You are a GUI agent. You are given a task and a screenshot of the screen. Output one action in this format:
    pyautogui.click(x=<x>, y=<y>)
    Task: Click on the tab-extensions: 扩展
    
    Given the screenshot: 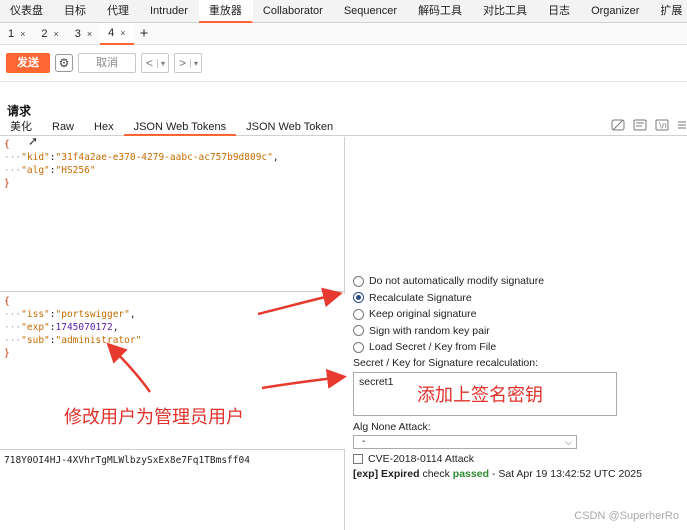 What is the action you would take?
    pyautogui.click(x=668, y=11)
    